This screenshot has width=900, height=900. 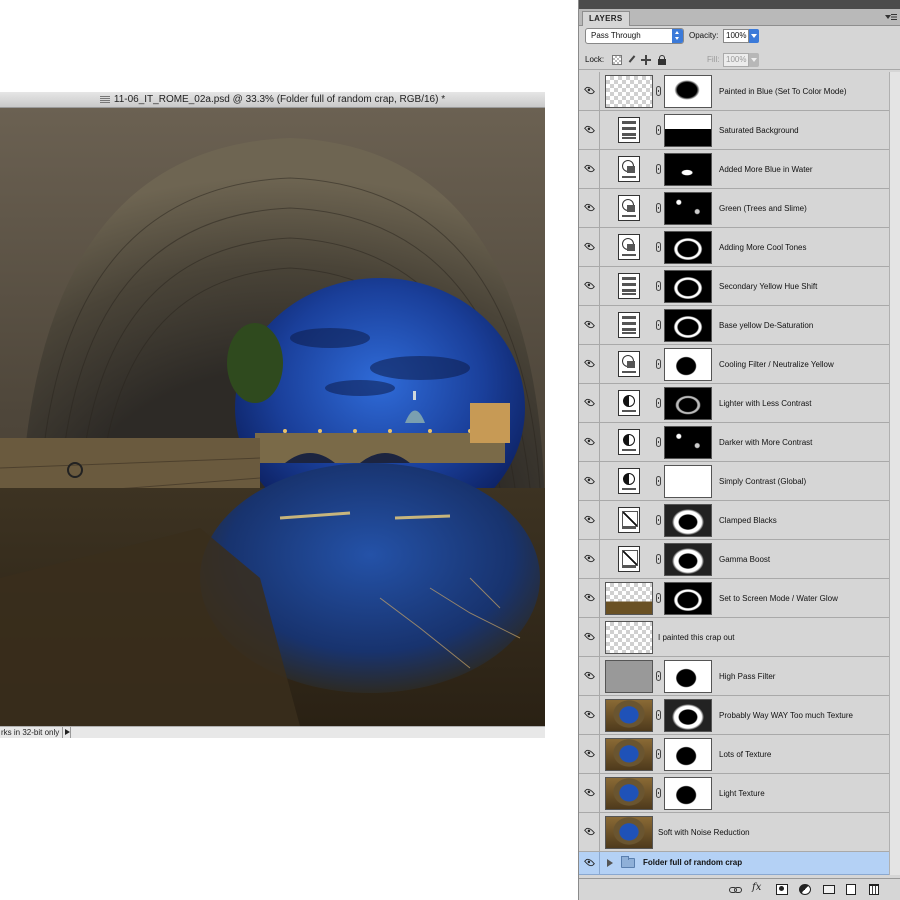 What do you see at coordinates (734, 247) in the screenshot?
I see `layer-row: Adding More Cool Tones` at bounding box center [734, 247].